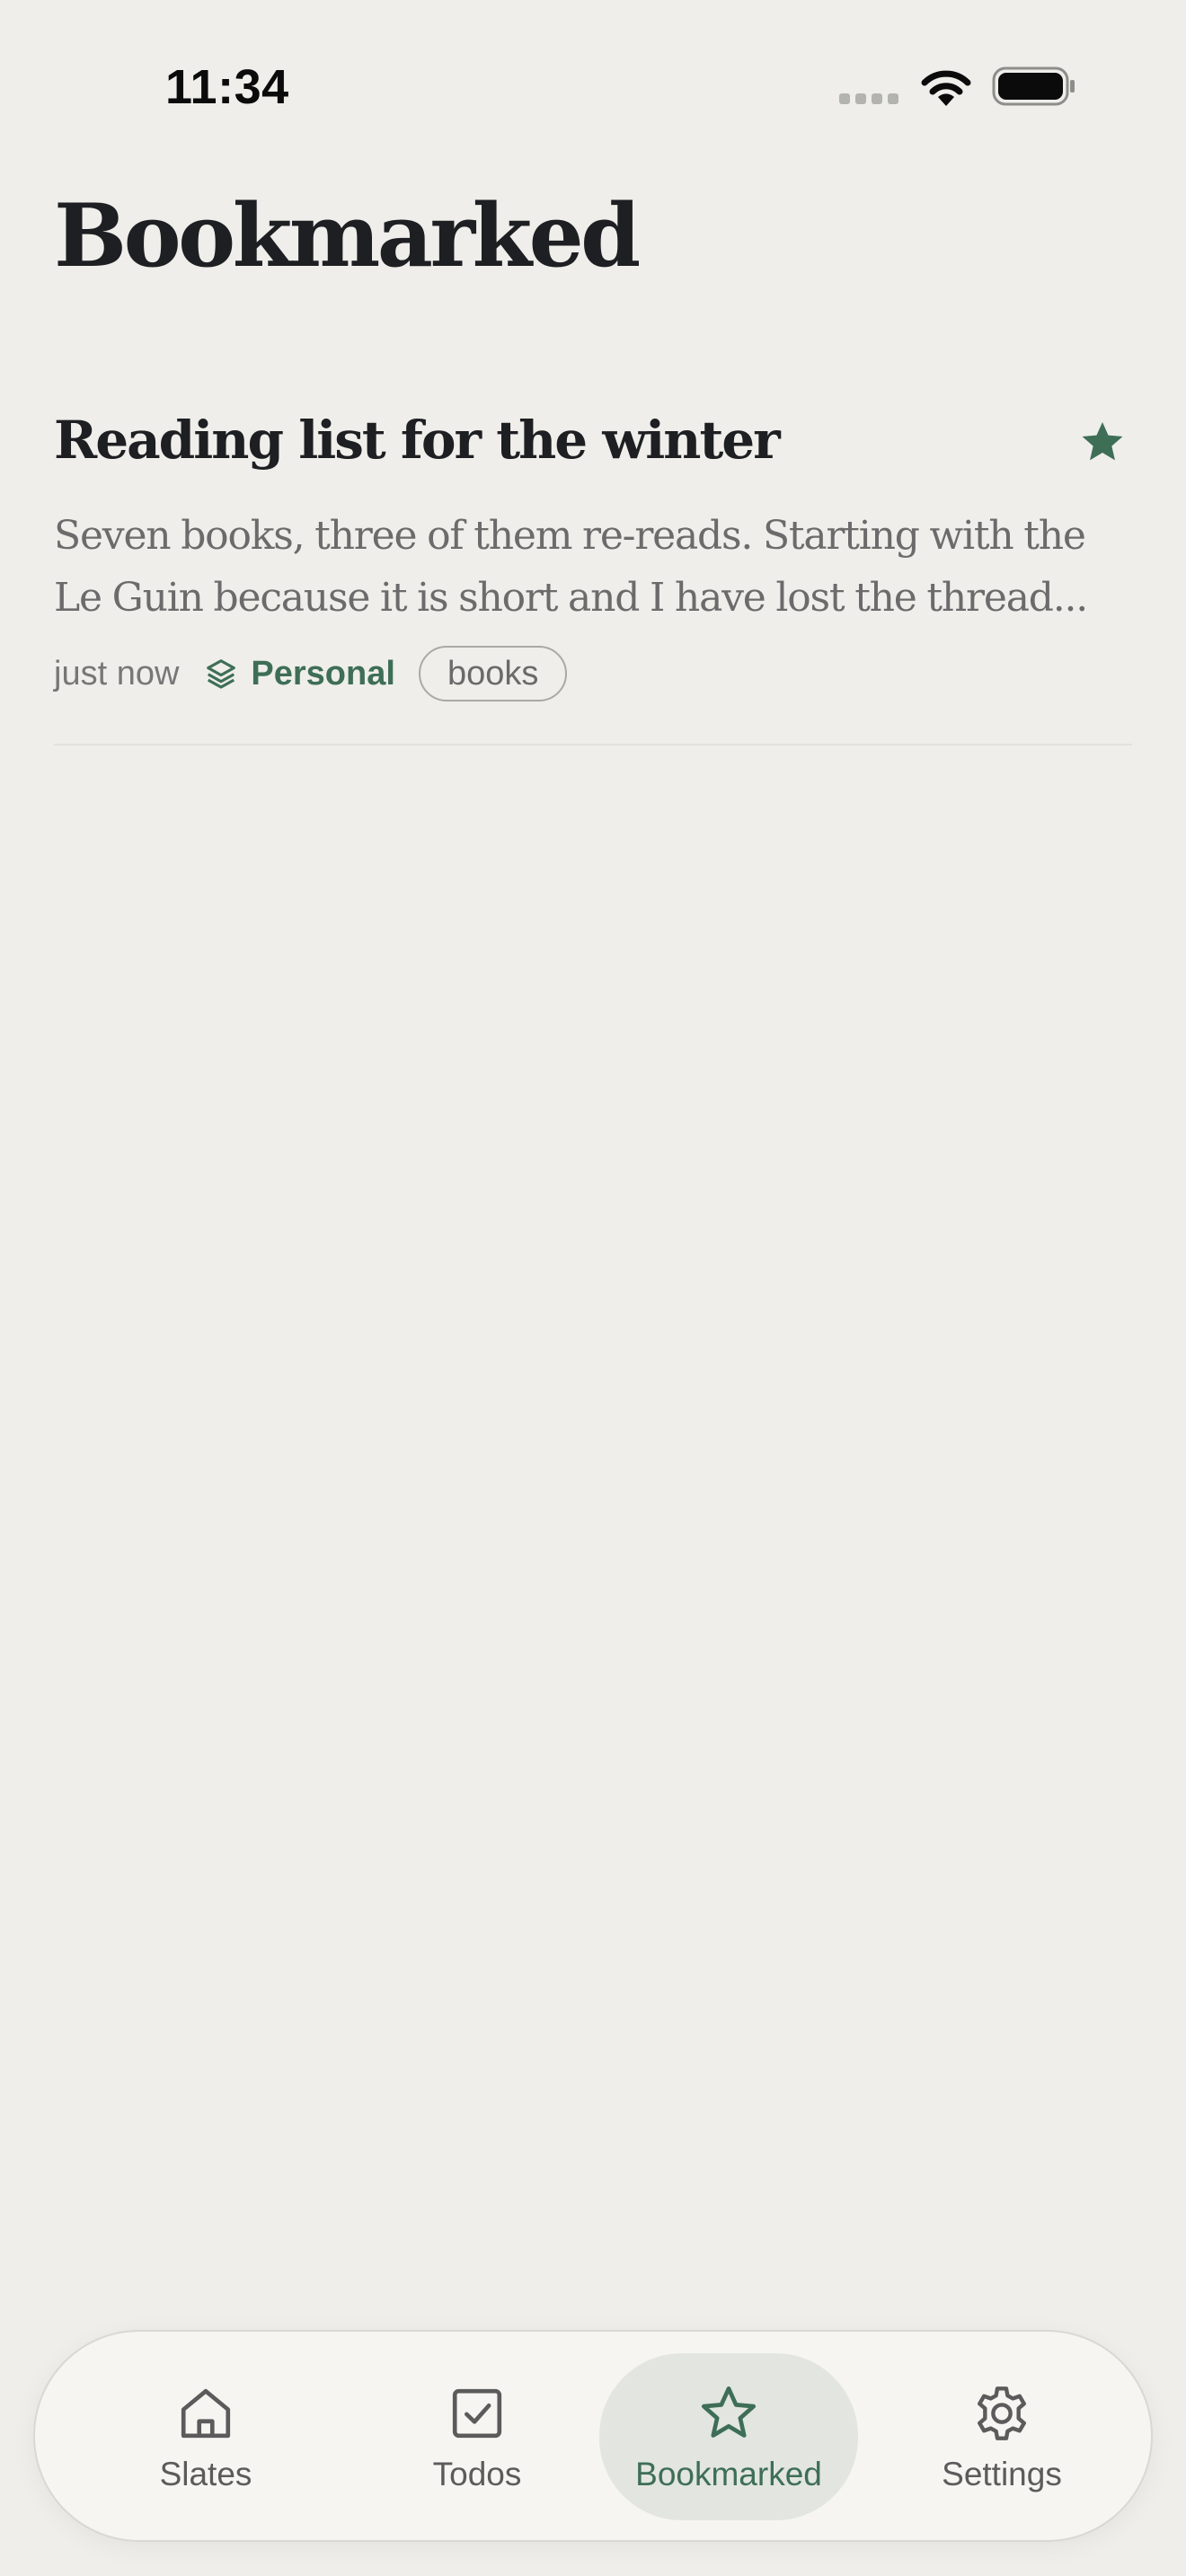 The width and height of the screenshot is (1186, 2576). I want to click on home-icon, so click(206, 2413).